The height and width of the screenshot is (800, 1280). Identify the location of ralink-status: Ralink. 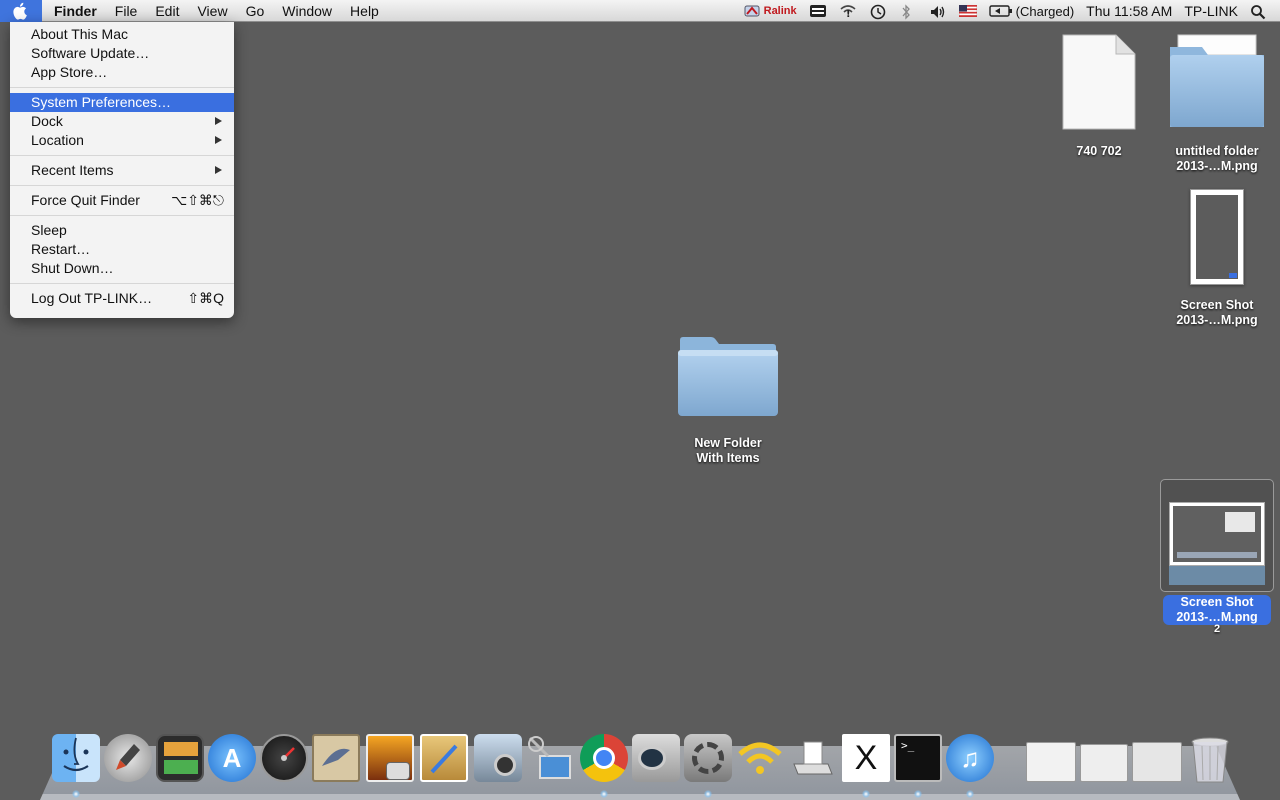
(770, 11).